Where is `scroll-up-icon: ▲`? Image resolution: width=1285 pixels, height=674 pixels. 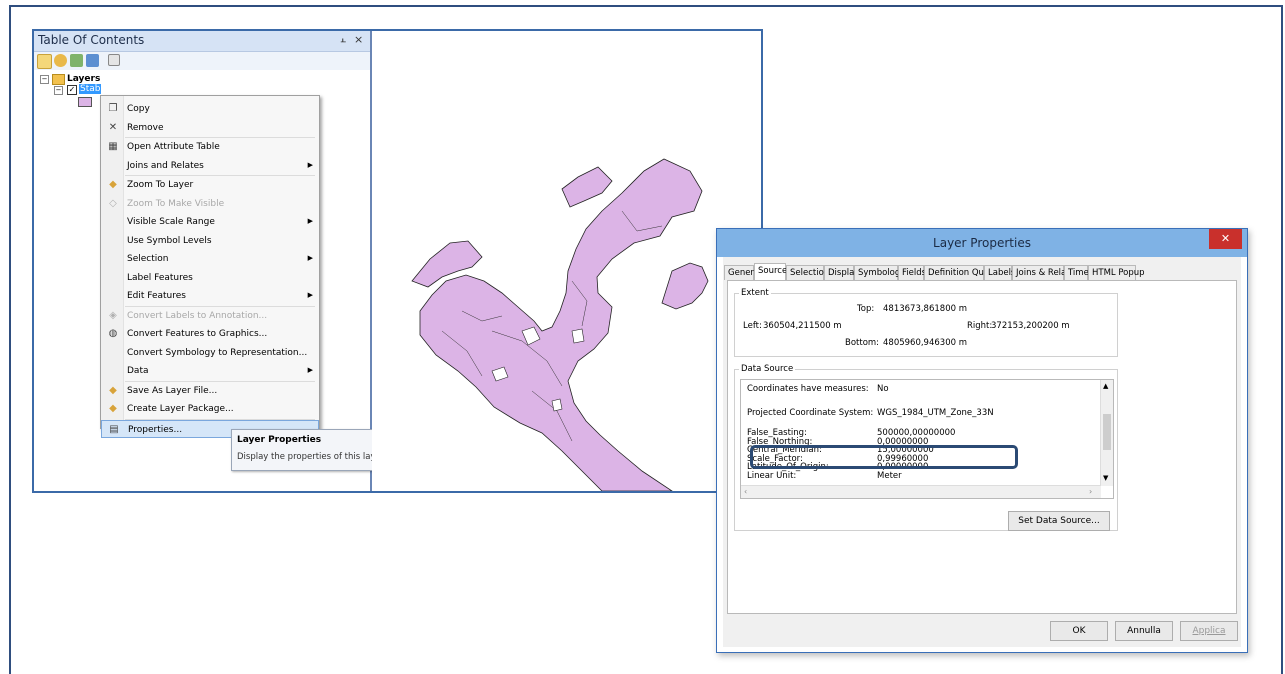
scroll-up-icon: ▲ is located at coordinates (1105, 386).